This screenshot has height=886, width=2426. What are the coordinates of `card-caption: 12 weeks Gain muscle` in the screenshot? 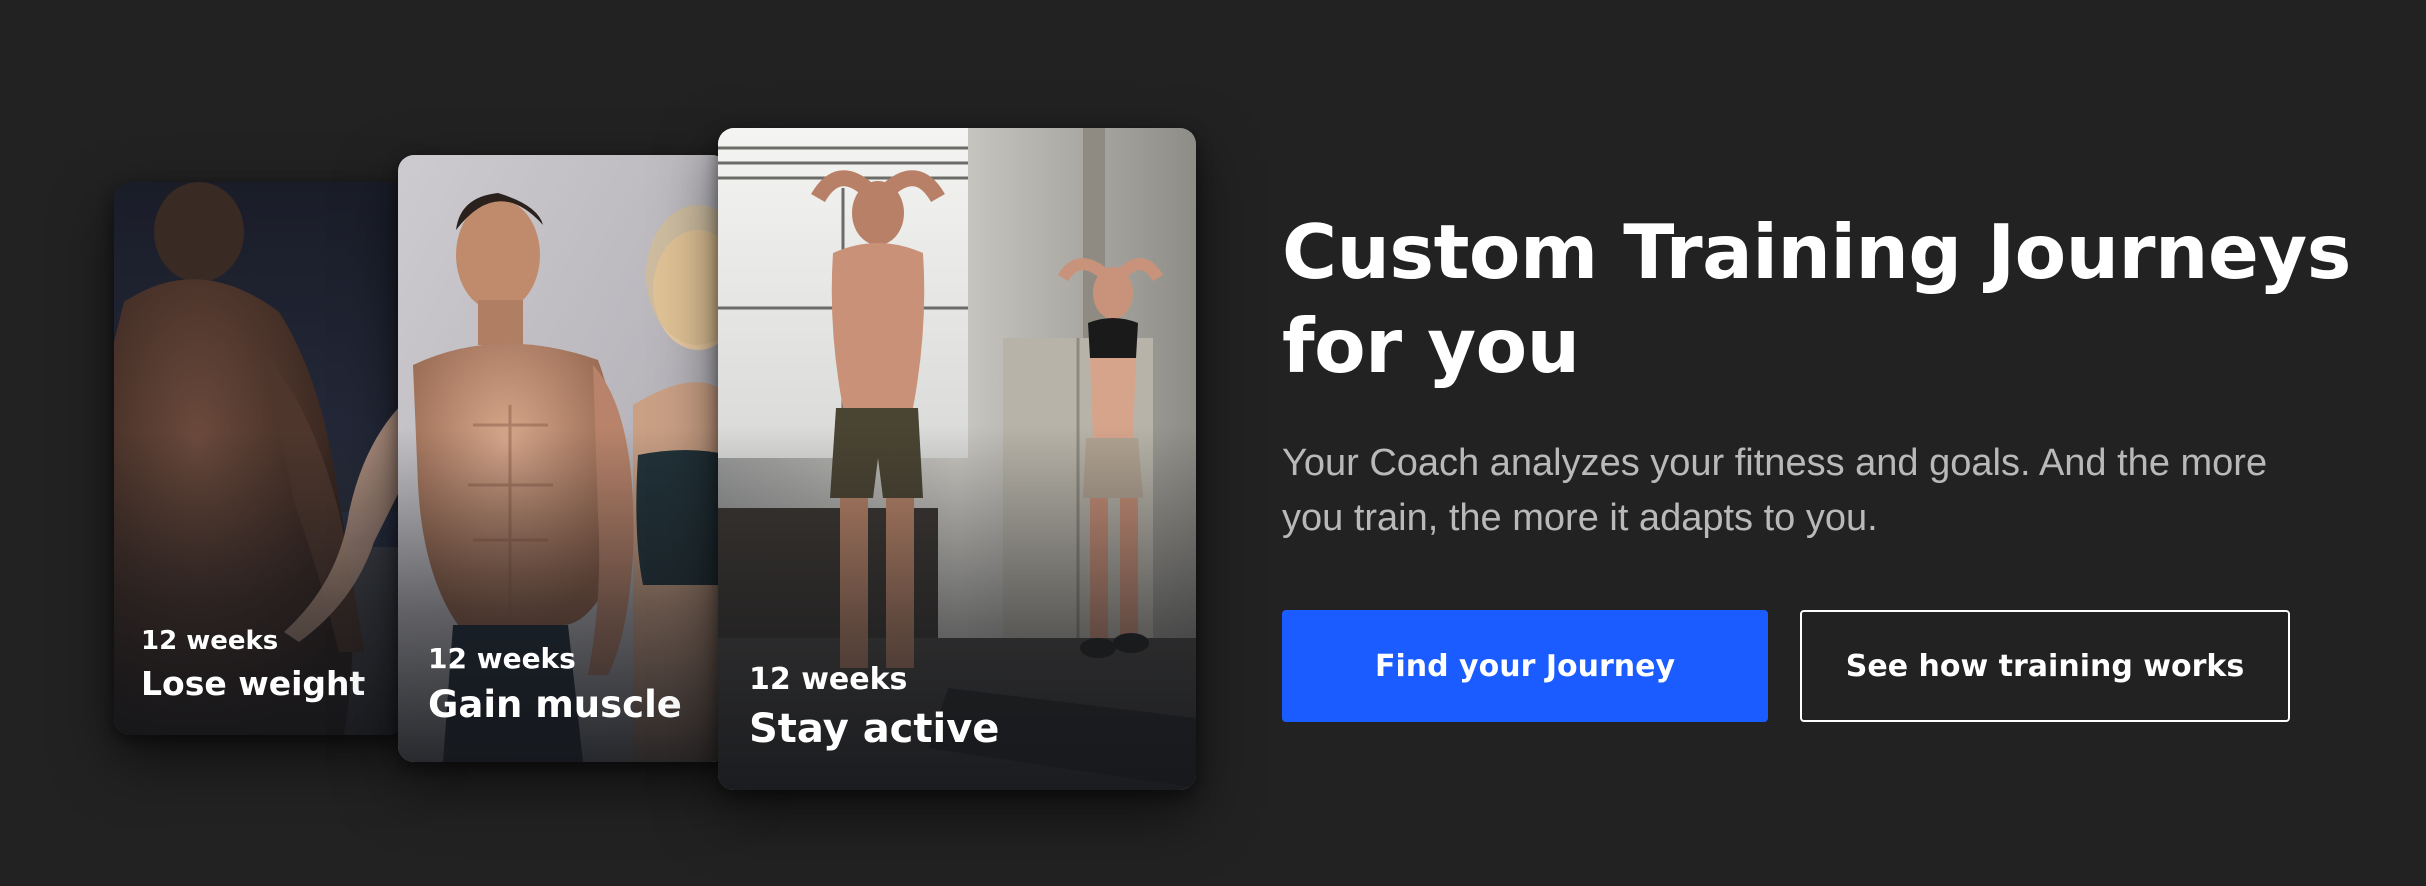 It's located at (555, 684).